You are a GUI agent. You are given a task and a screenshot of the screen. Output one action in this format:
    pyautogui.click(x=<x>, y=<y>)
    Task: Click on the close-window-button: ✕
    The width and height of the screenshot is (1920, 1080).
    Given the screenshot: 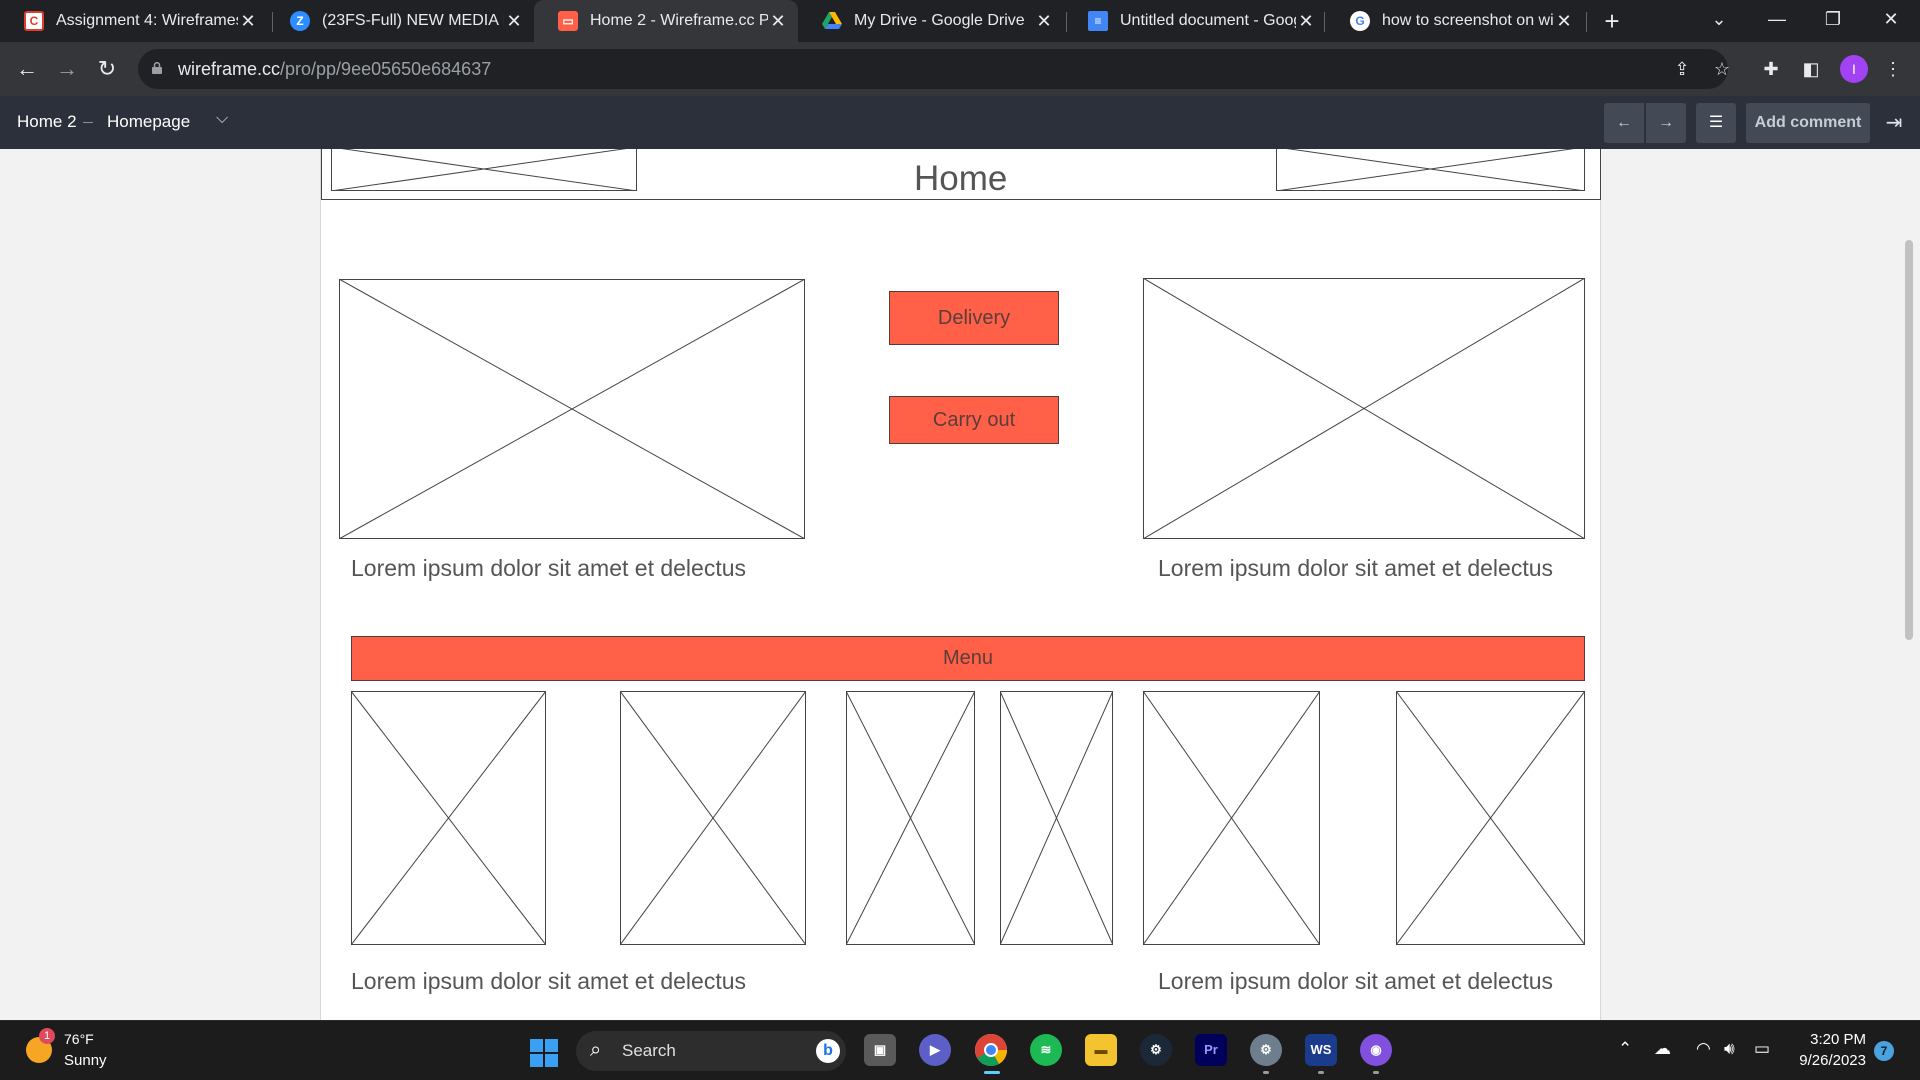 What is the action you would take?
    pyautogui.click(x=1891, y=21)
    